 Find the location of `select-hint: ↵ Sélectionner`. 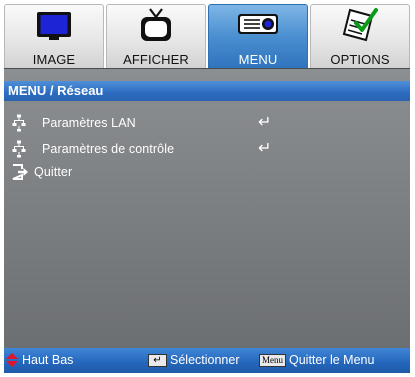

select-hint: ↵ Sélectionner is located at coordinates (194, 360).